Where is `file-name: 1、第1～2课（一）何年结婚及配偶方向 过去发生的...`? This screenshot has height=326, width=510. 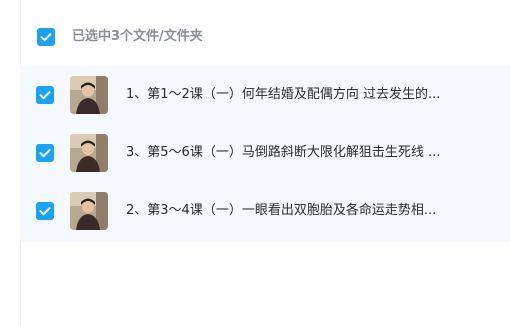 file-name: 1、第1～2课（一）何年结婚及配偶方向 过去发生的... is located at coordinates (283, 94).